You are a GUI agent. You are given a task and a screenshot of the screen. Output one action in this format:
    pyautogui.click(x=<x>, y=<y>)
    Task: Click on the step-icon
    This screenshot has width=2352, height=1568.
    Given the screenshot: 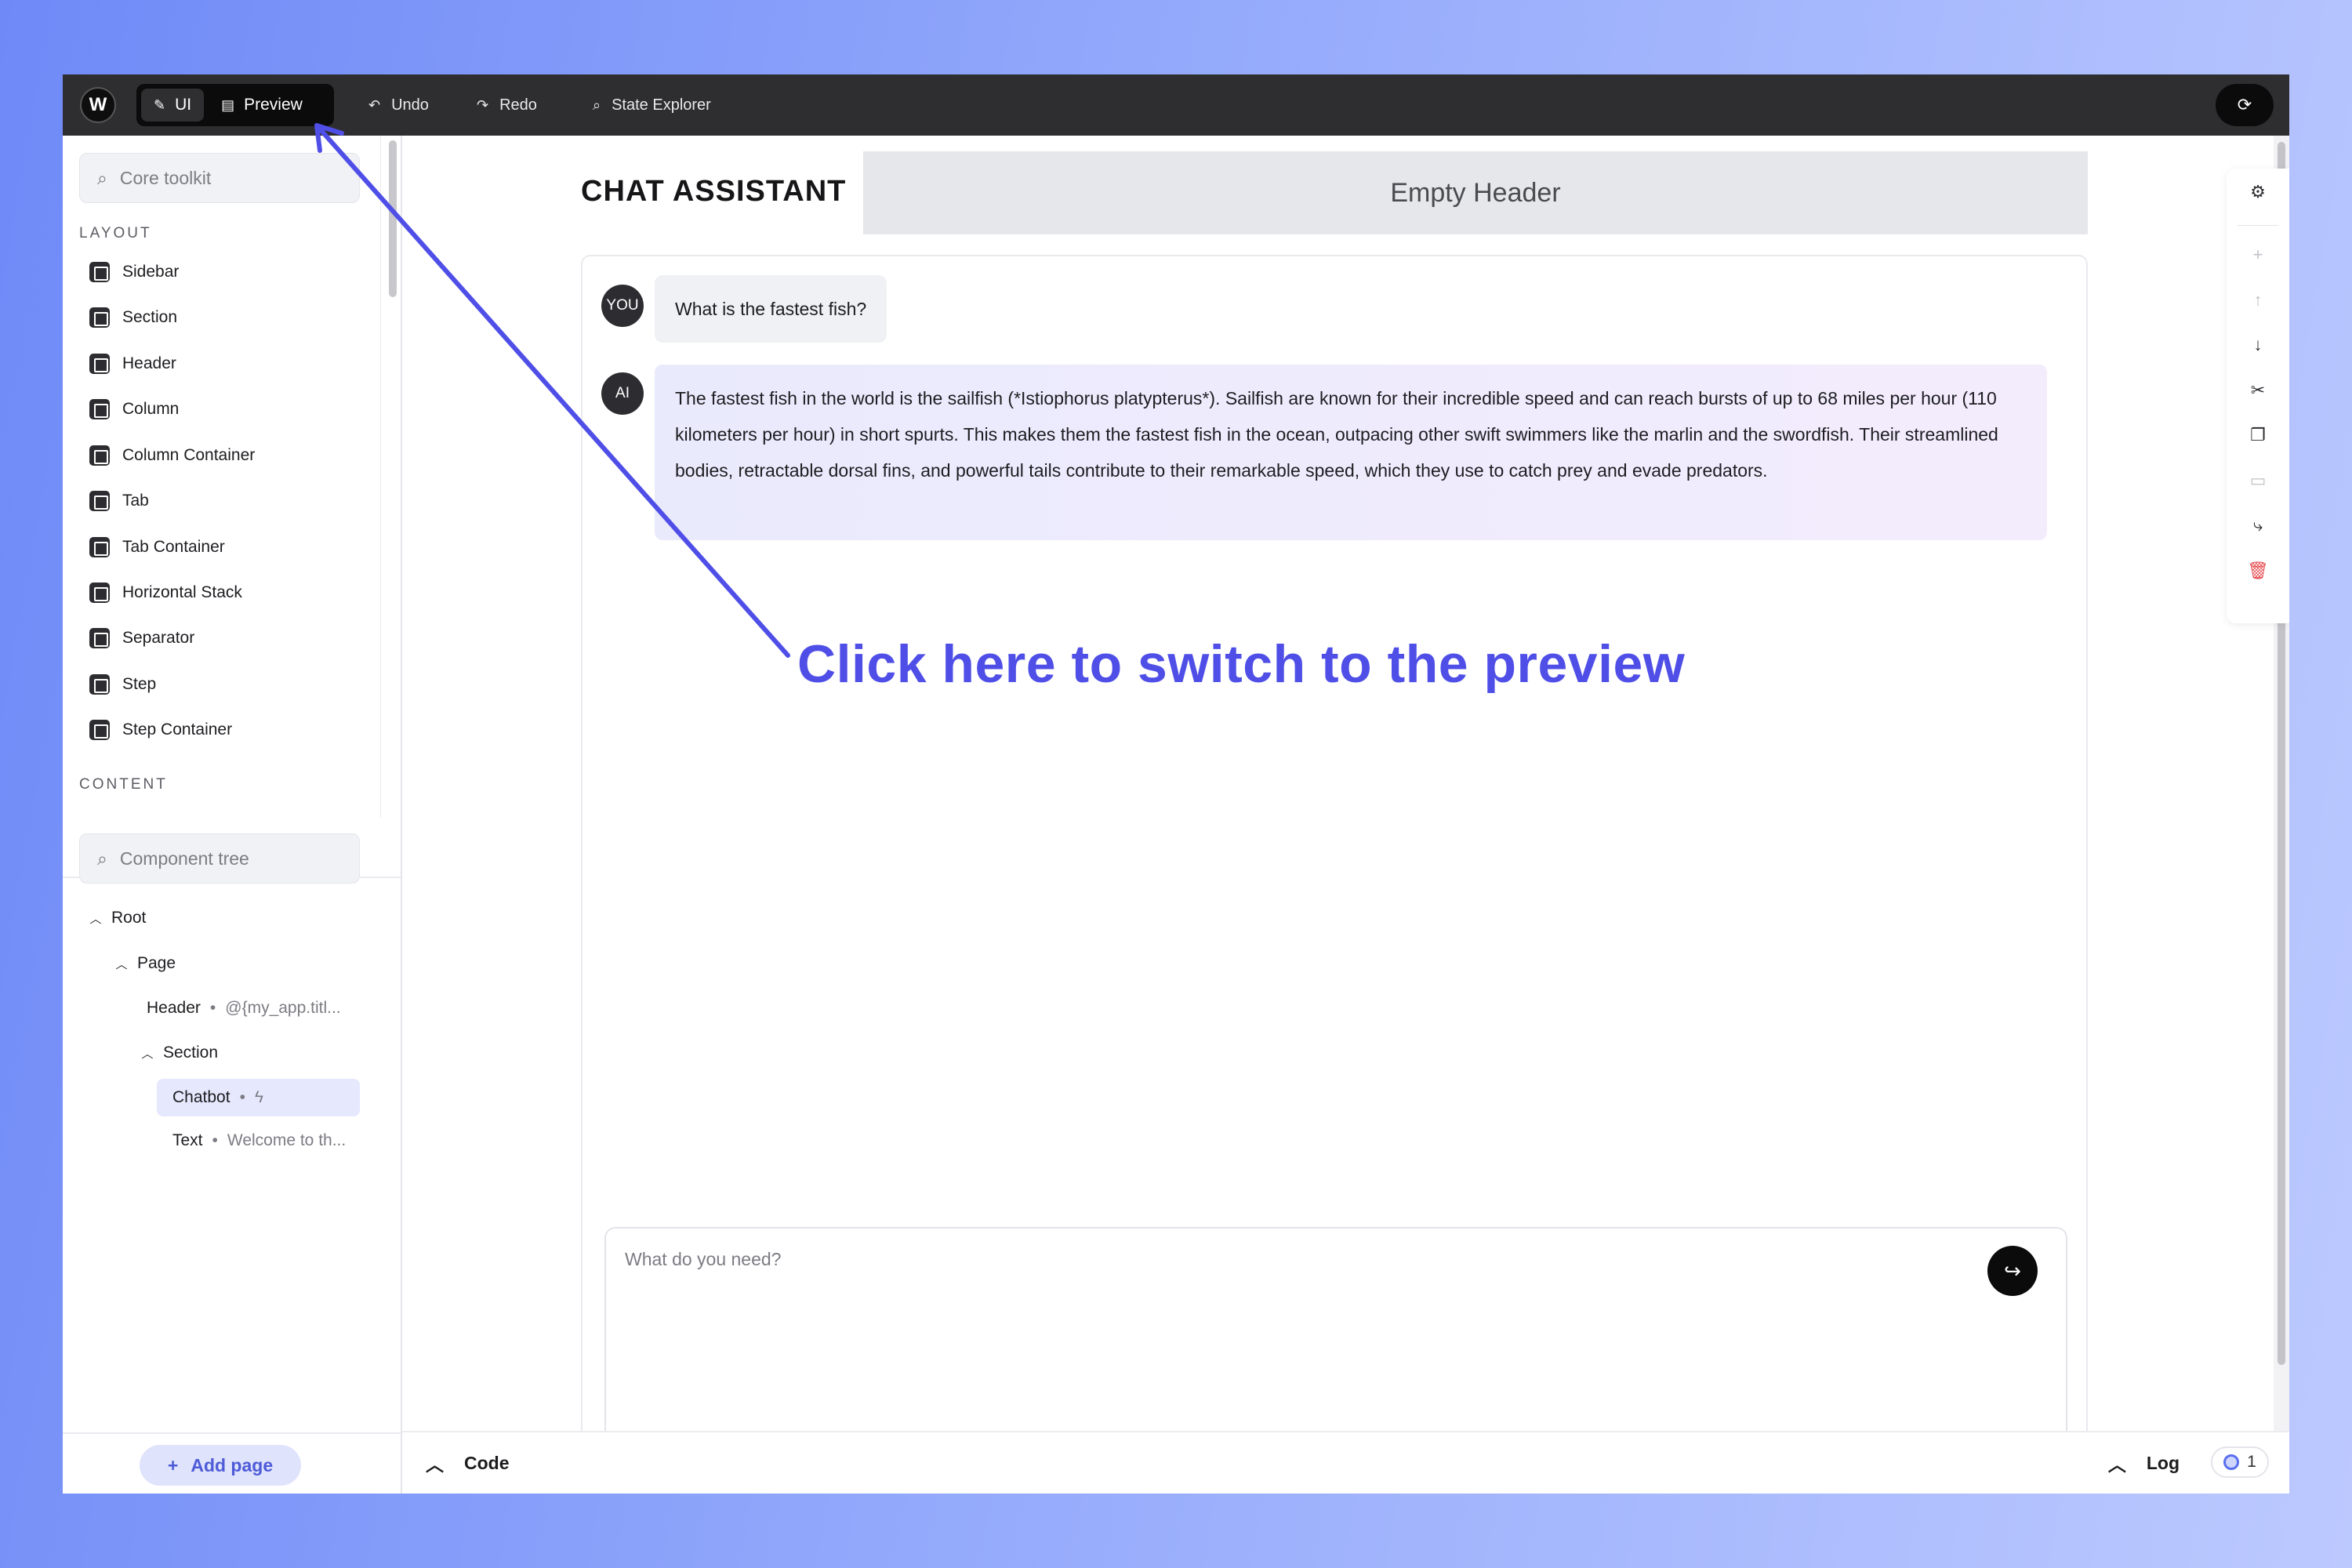 What is the action you would take?
    pyautogui.click(x=99, y=684)
    